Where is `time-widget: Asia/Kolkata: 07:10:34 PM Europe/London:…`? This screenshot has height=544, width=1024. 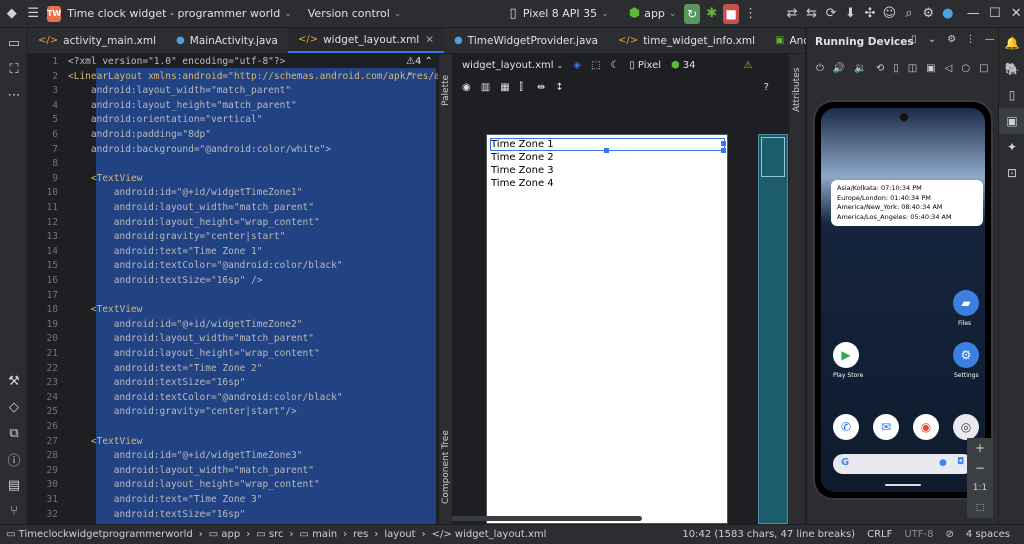 time-widget: Asia/Kolkata: 07:10:34 PM Europe/London:… is located at coordinates (907, 203).